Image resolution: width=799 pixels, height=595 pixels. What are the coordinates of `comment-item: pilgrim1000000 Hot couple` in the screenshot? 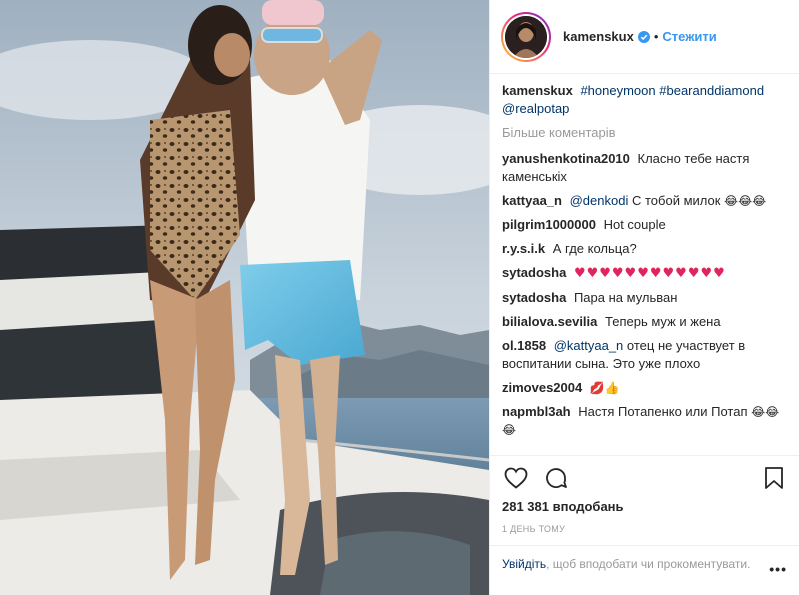 It's located at (645, 225).